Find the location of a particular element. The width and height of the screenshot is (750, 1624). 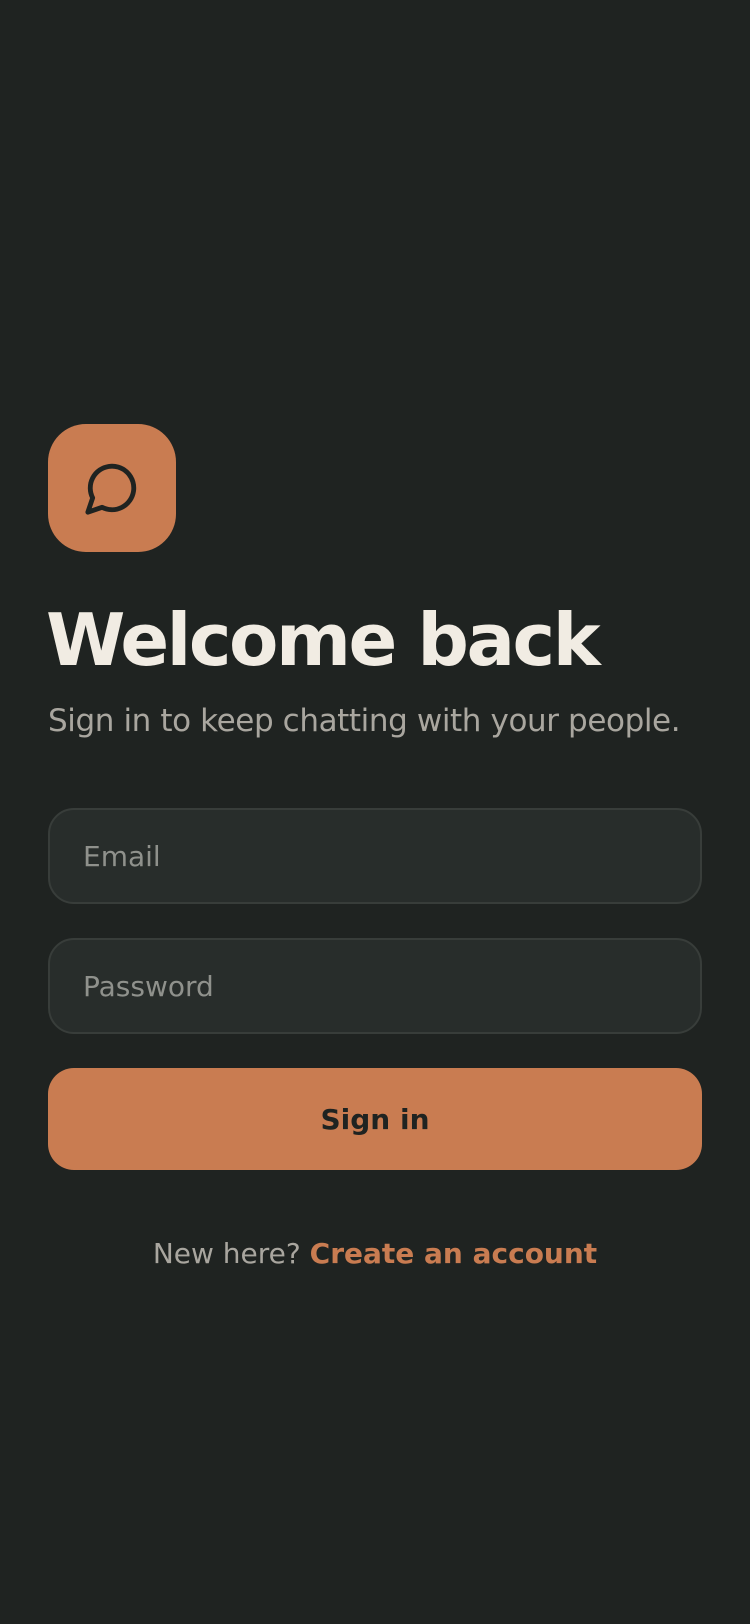

create-account-link: Create an account is located at coordinates (454, 1253).